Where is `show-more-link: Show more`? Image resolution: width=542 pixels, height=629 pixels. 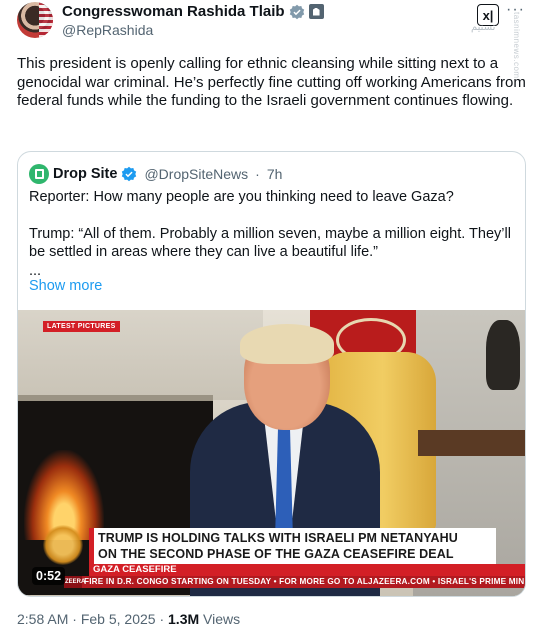 show-more-link: Show more is located at coordinates (65, 286).